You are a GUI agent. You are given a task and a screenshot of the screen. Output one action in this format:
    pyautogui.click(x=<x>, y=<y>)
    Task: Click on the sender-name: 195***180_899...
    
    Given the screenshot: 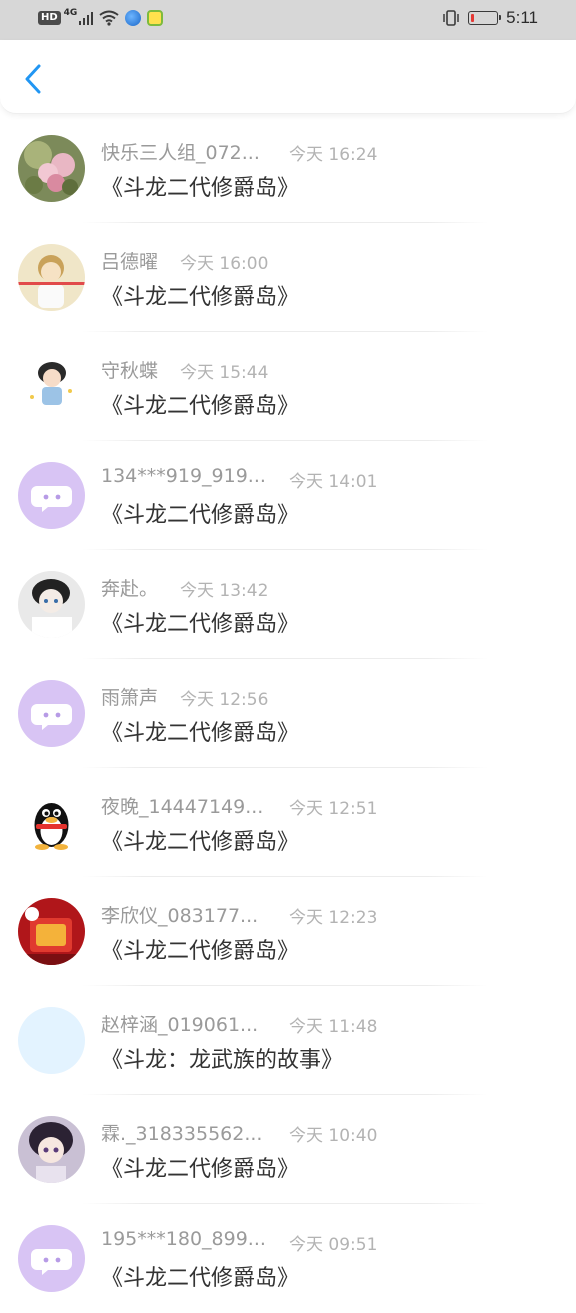 What is the action you would take?
    pyautogui.click(x=183, y=1239)
    